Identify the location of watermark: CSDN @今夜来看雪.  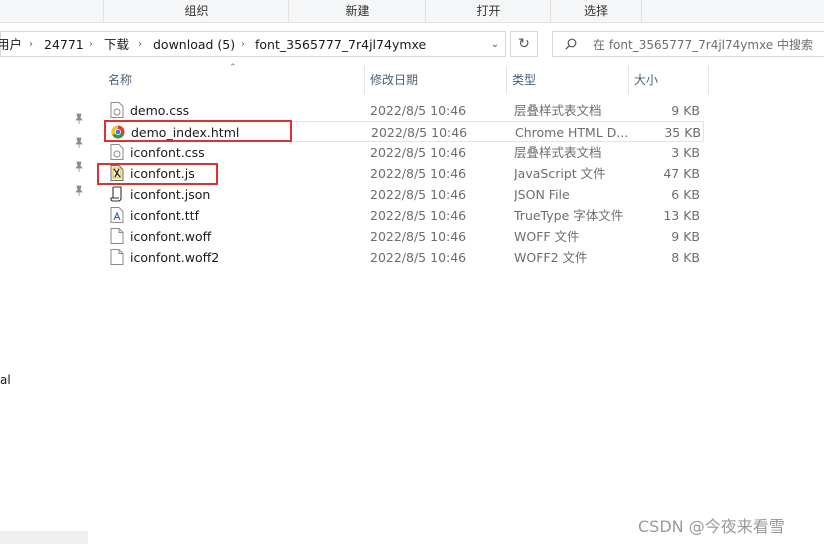
(711, 526).